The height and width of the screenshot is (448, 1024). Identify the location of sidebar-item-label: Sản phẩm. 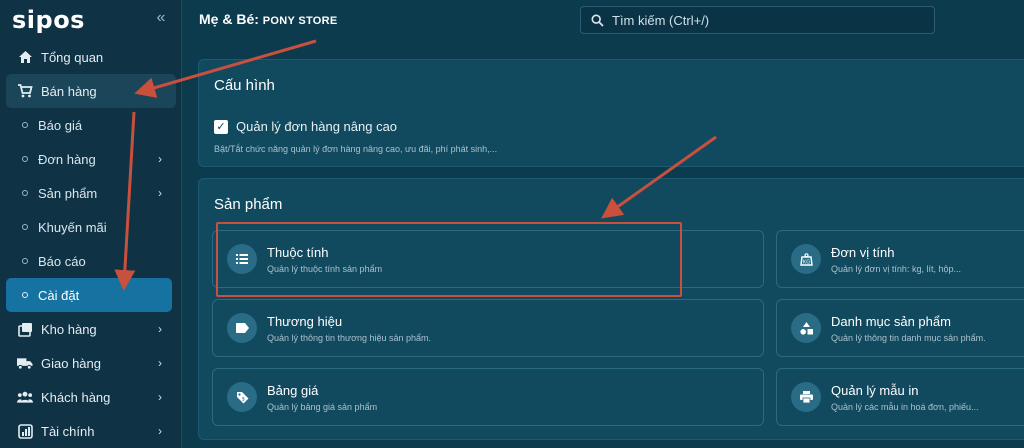
(68, 193).